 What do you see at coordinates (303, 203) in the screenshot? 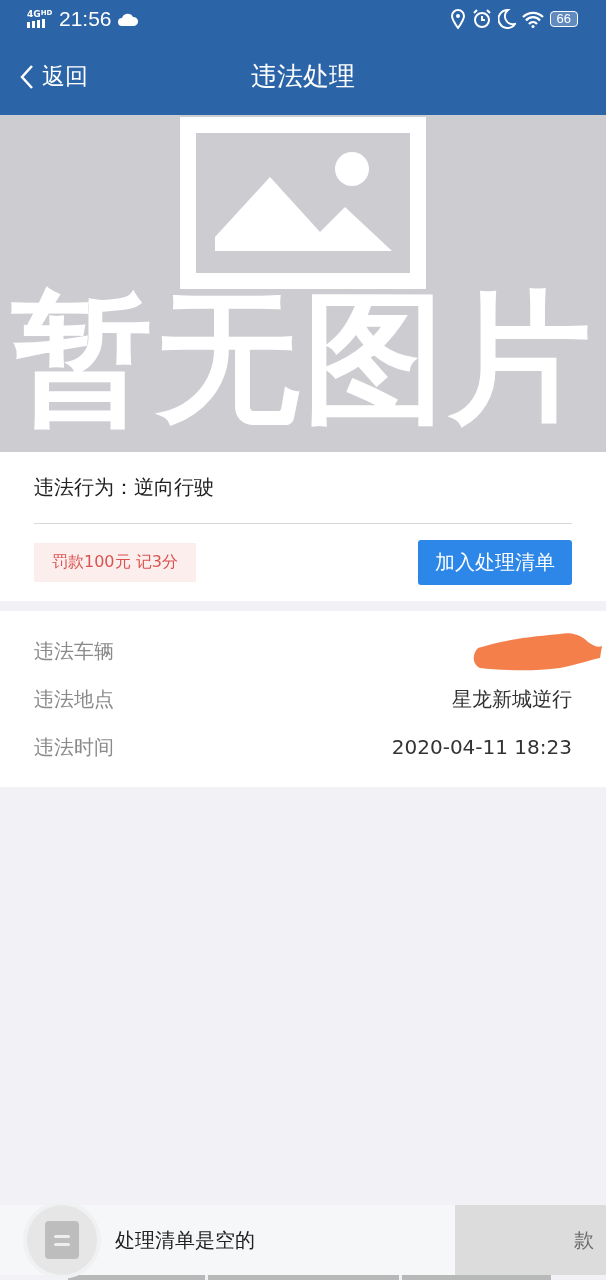
I see `image-placeholder-icon` at bounding box center [303, 203].